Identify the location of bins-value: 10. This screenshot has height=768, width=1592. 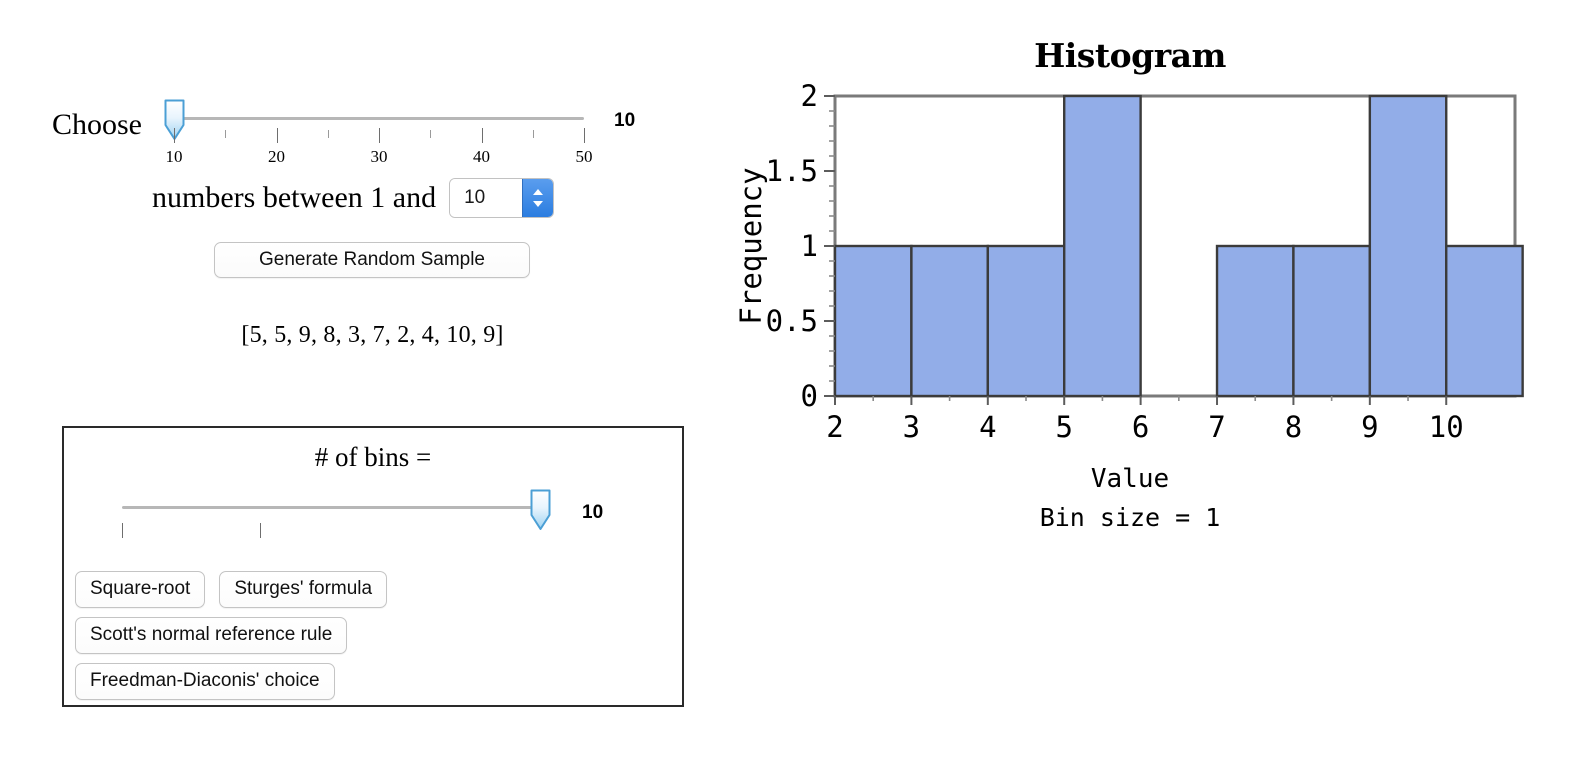
(593, 512).